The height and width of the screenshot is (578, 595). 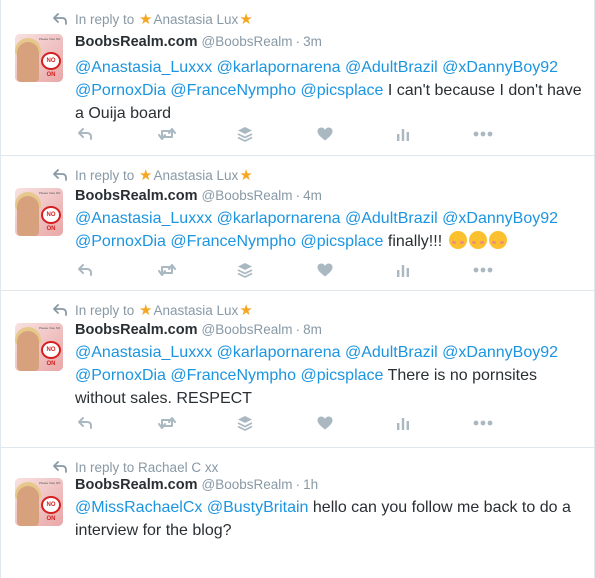 What do you see at coordinates (138, 507) in the screenshot?
I see `mention-link: @MissRachaelCx` at bounding box center [138, 507].